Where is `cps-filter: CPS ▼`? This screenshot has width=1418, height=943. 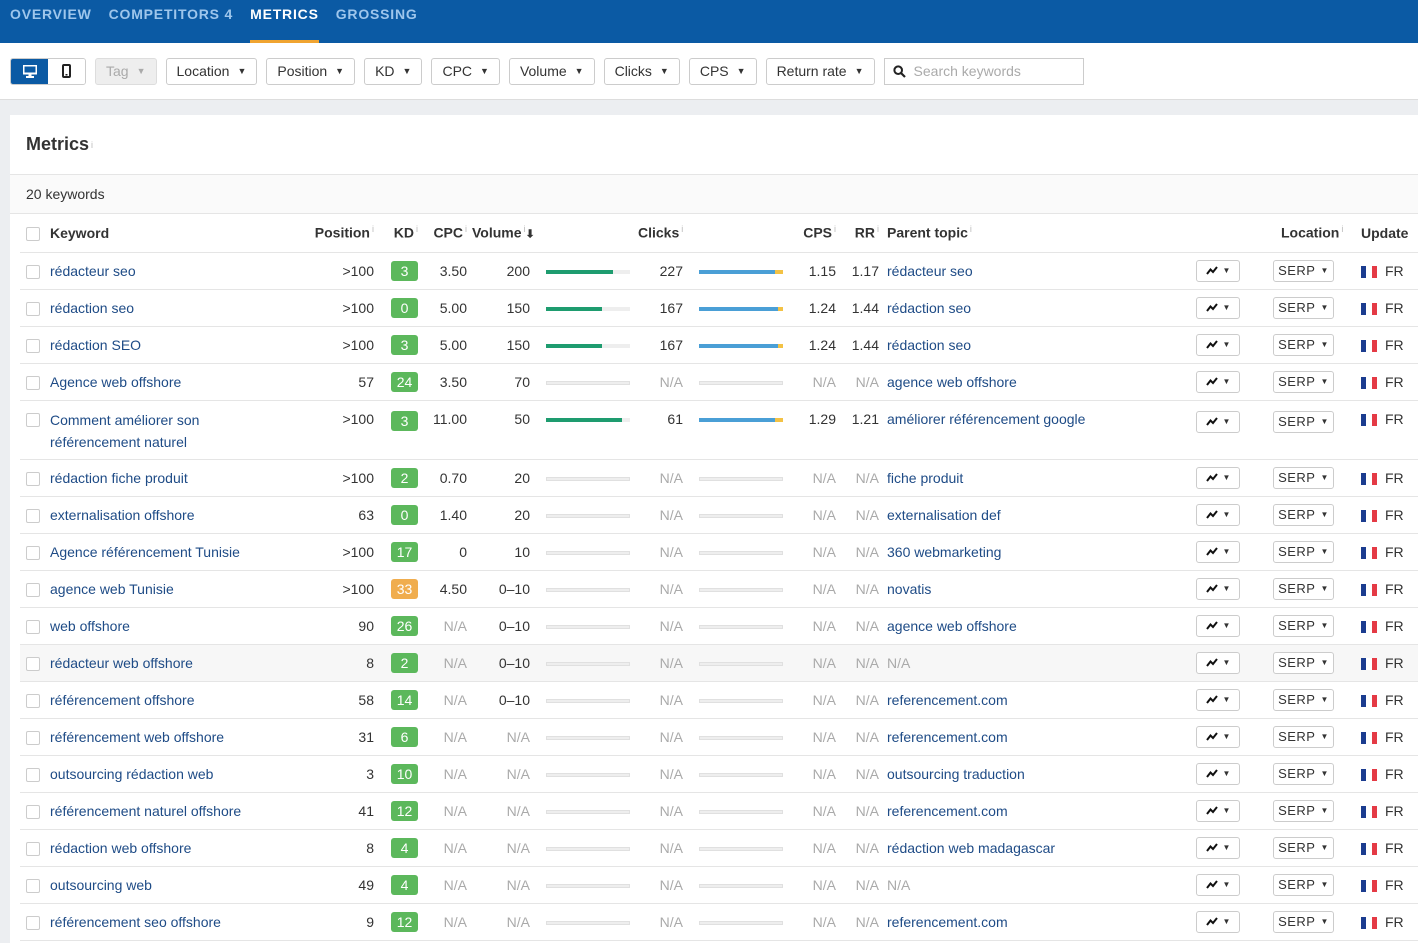 cps-filter: CPS ▼ is located at coordinates (722, 71).